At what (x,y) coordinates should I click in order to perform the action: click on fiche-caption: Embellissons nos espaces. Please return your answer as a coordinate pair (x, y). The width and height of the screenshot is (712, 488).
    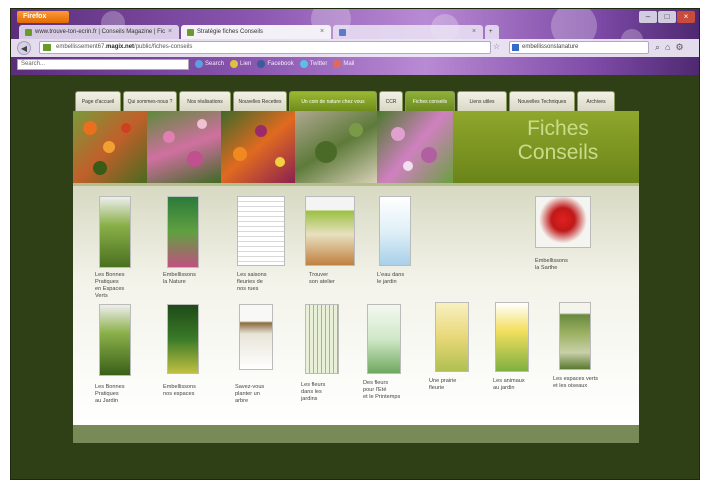
    Looking at the image, I should click on (195, 391).